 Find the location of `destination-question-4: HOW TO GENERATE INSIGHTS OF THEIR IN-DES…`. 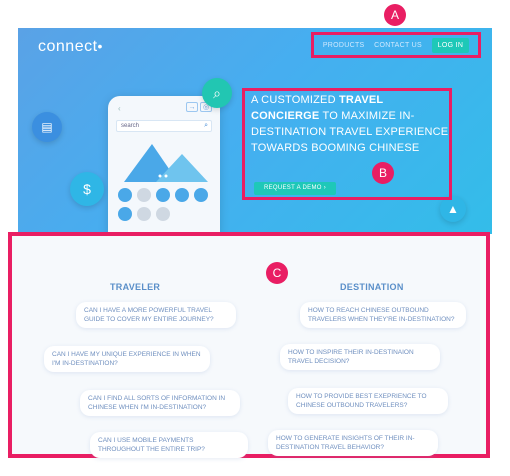

destination-question-4: HOW TO GENERATE INSIGHTS OF THEIR IN-DES… is located at coordinates (353, 443).